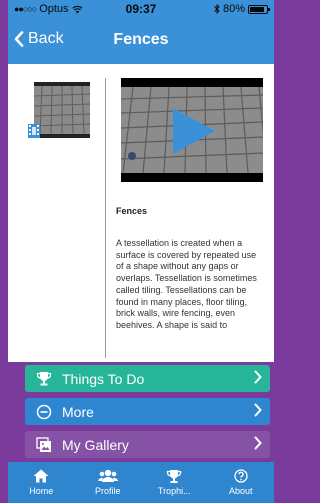  What do you see at coordinates (105, 218) in the screenshot?
I see `divider` at bounding box center [105, 218].